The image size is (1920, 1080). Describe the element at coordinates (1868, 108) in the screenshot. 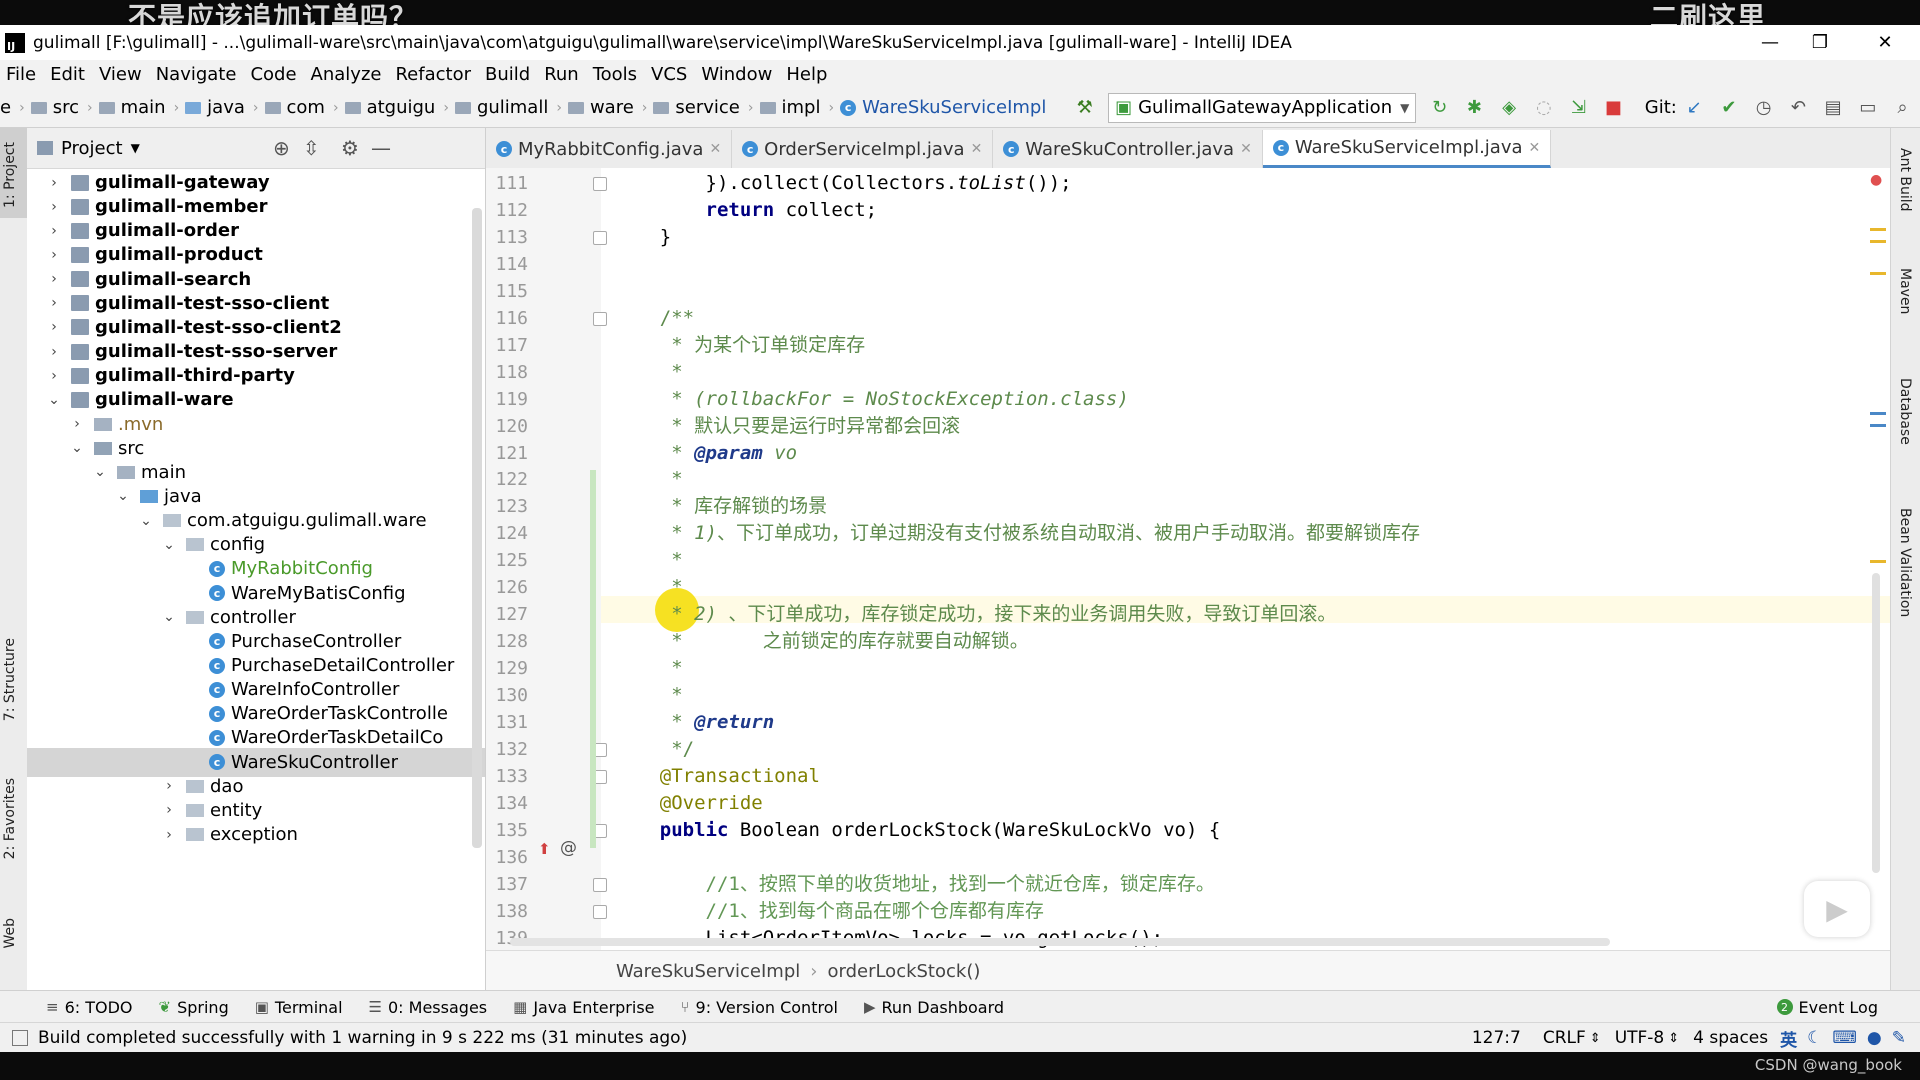

I see `presentation-icon: ▭` at that location.